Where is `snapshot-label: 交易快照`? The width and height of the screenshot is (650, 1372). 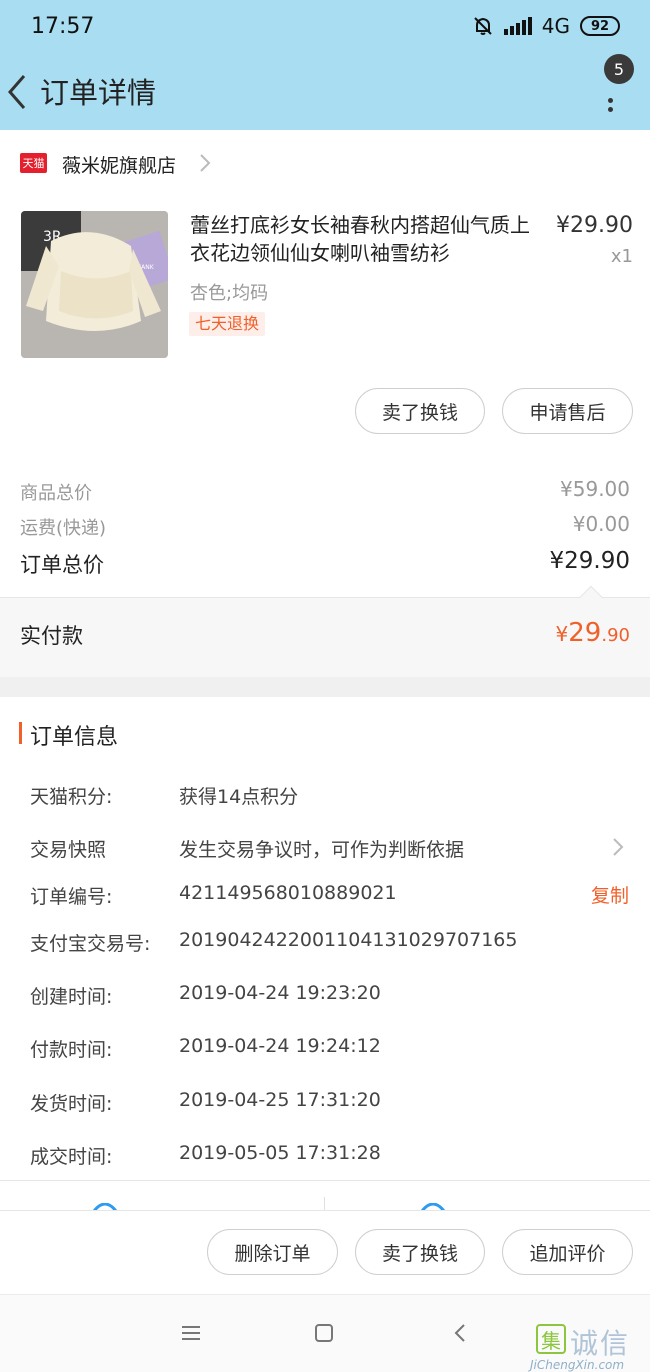 snapshot-label: 交易快照 is located at coordinates (68, 848).